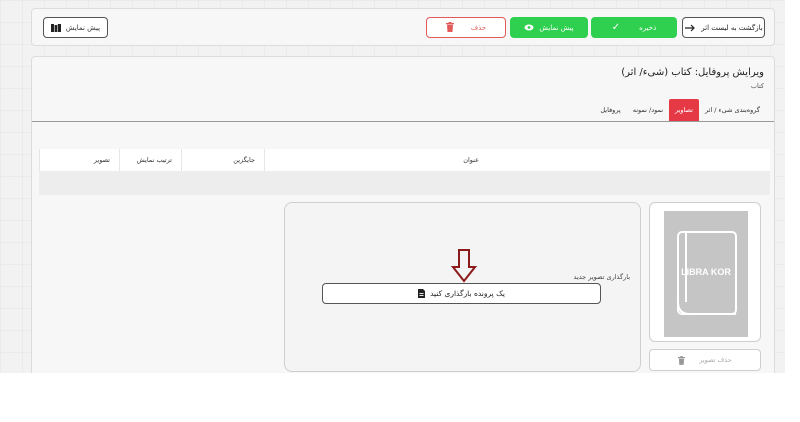 Image resolution: width=800 pixels, height=422 pixels. What do you see at coordinates (616, 27) in the screenshot?
I see `check-icon: ✓` at bounding box center [616, 27].